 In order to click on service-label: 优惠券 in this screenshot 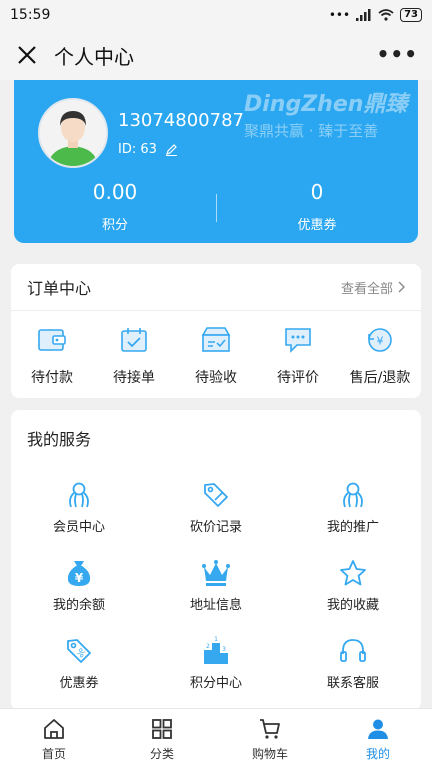, I will do `click(79, 683)`.